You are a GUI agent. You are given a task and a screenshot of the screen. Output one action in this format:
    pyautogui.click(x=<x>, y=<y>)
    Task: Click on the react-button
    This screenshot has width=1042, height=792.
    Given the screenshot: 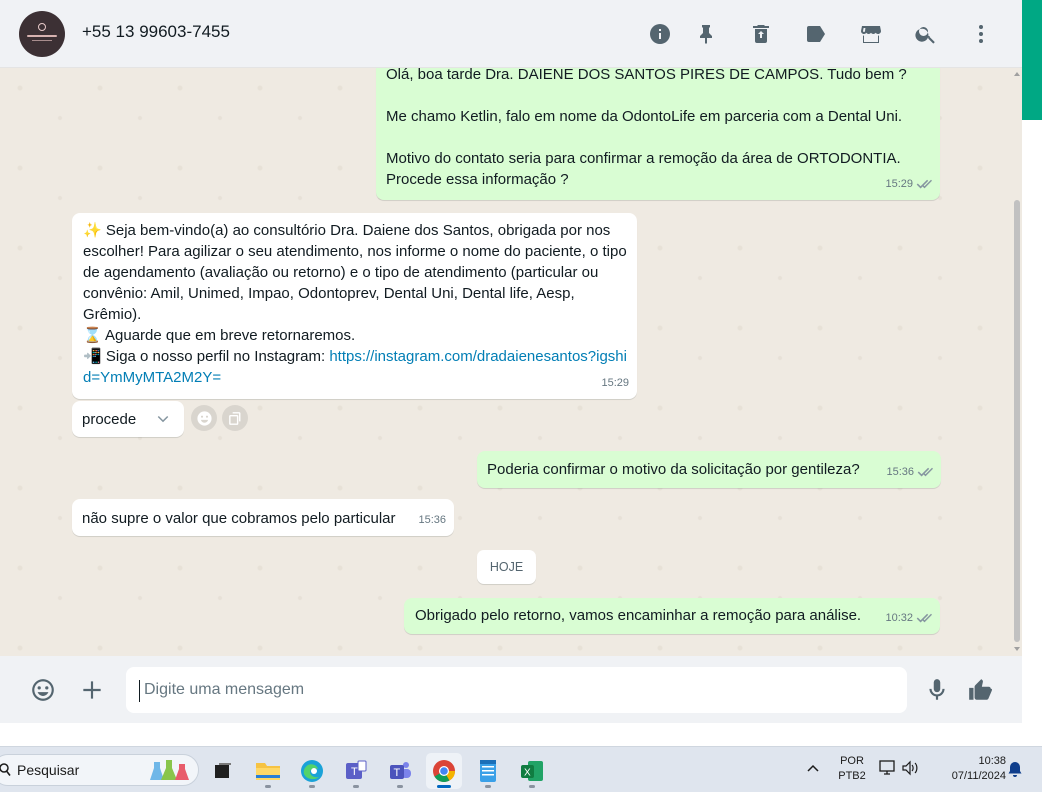 What is the action you would take?
    pyautogui.click(x=204, y=418)
    